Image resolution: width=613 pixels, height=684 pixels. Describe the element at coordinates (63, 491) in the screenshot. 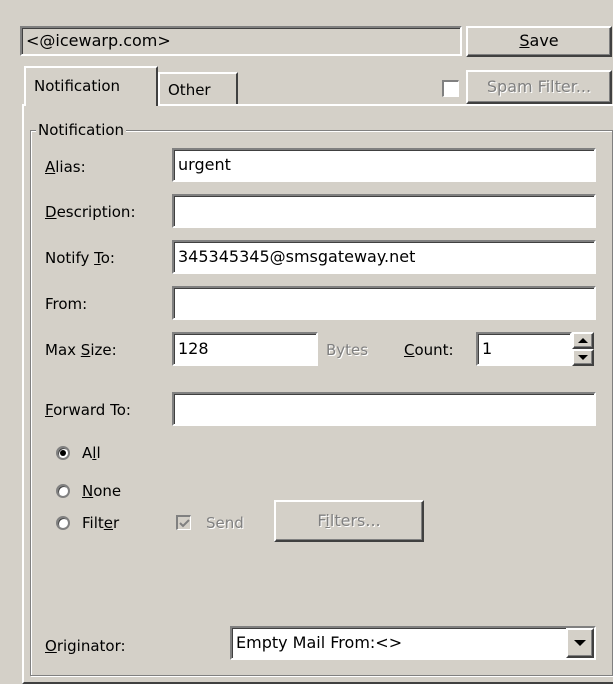

I see `radio-none` at that location.